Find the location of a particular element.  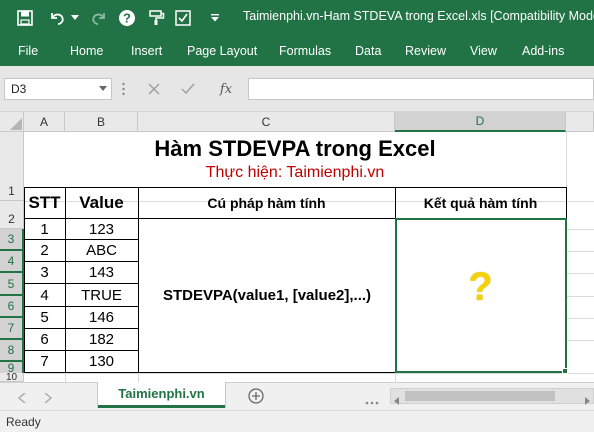

tab-formulas: Formulas is located at coordinates (305, 51).